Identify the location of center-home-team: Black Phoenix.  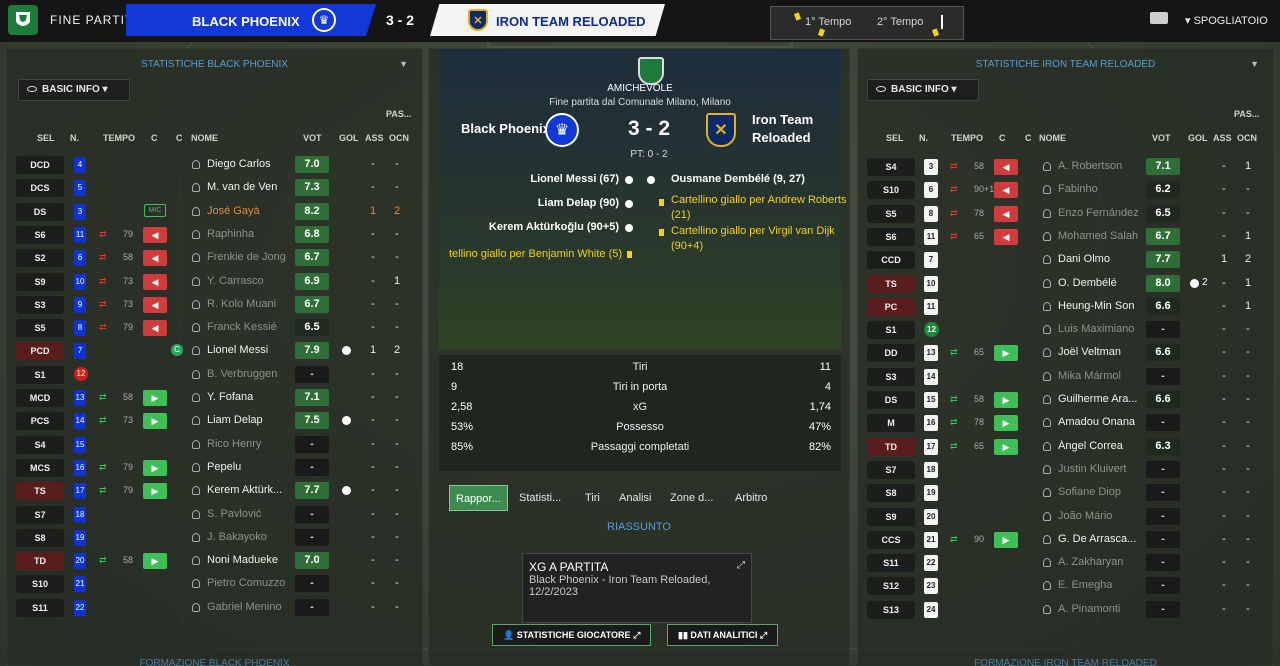
(505, 128).